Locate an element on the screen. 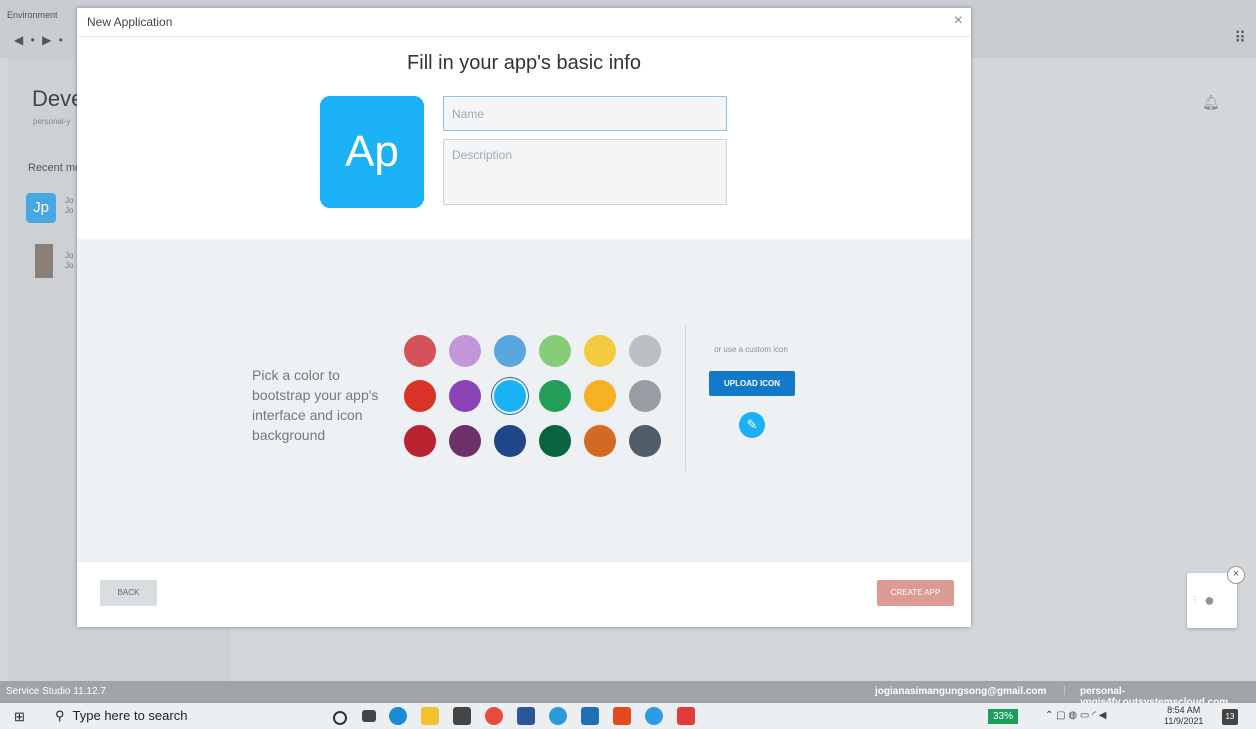 This screenshot has width=1256, height=729. dialog-title: New Application is located at coordinates (130, 22).